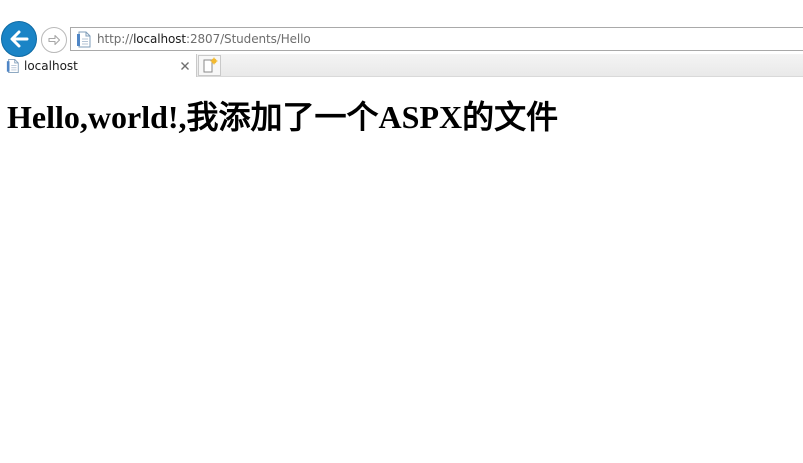 The width and height of the screenshot is (803, 463). What do you see at coordinates (51, 65) in the screenshot?
I see `tab-title: localhost` at bounding box center [51, 65].